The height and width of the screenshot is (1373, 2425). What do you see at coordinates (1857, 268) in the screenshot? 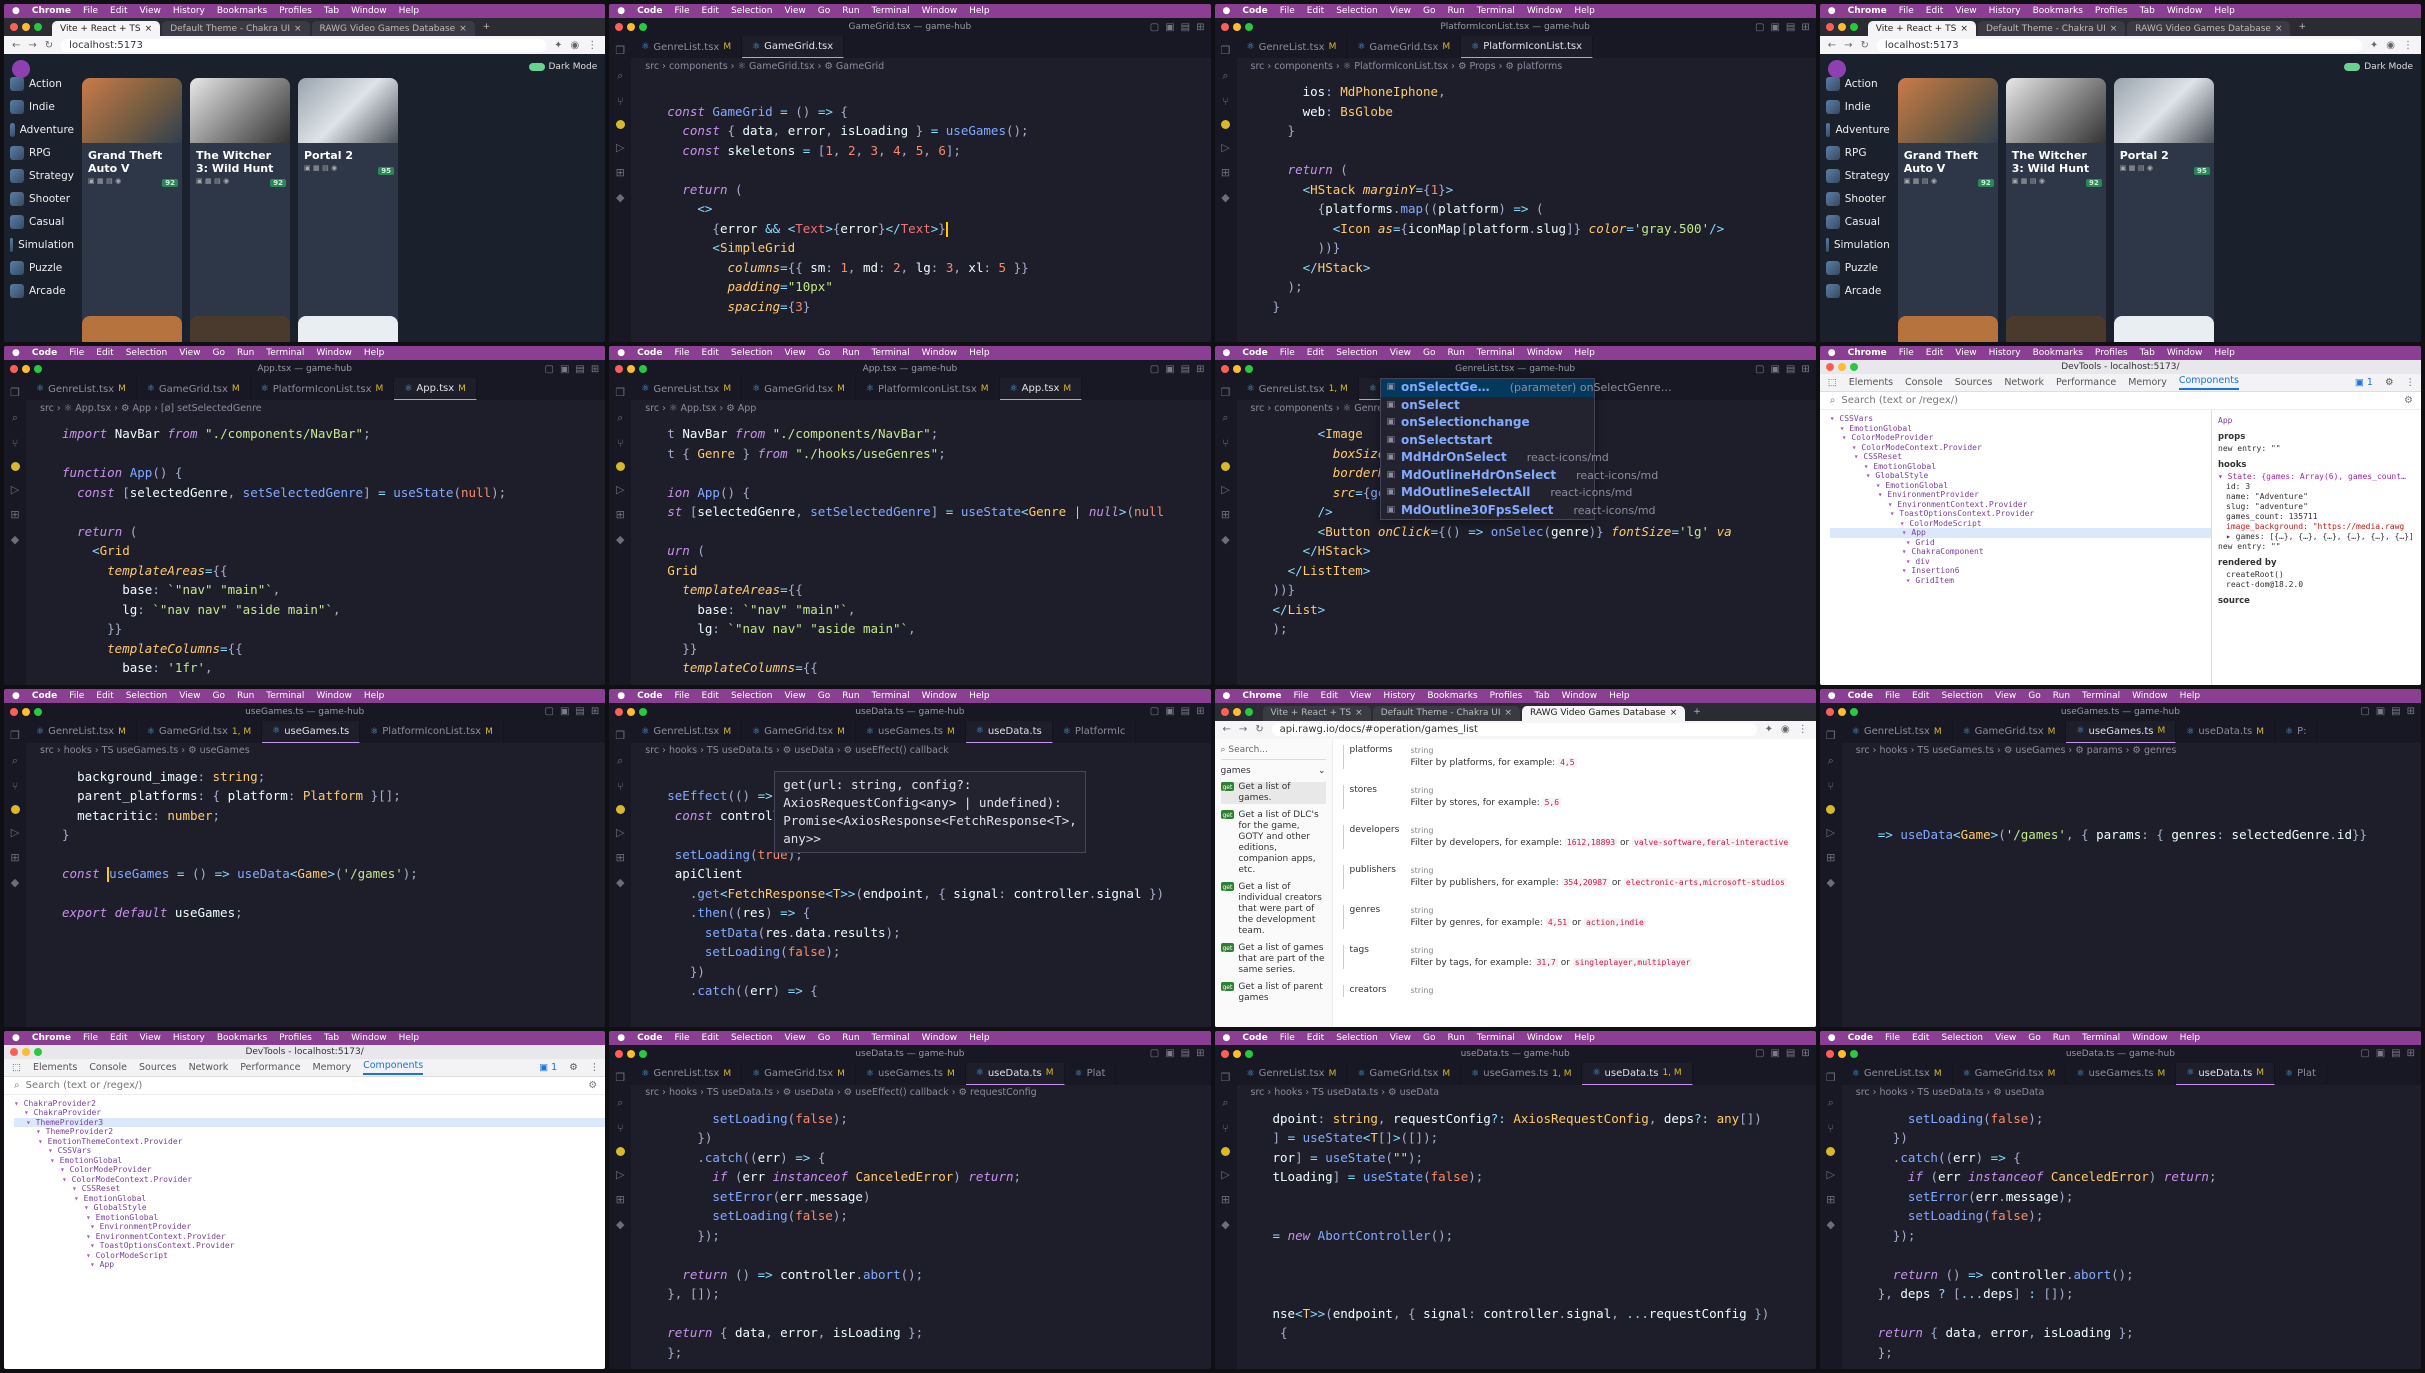
I see `genre-item: Puzzle` at bounding box center [1857, 268].